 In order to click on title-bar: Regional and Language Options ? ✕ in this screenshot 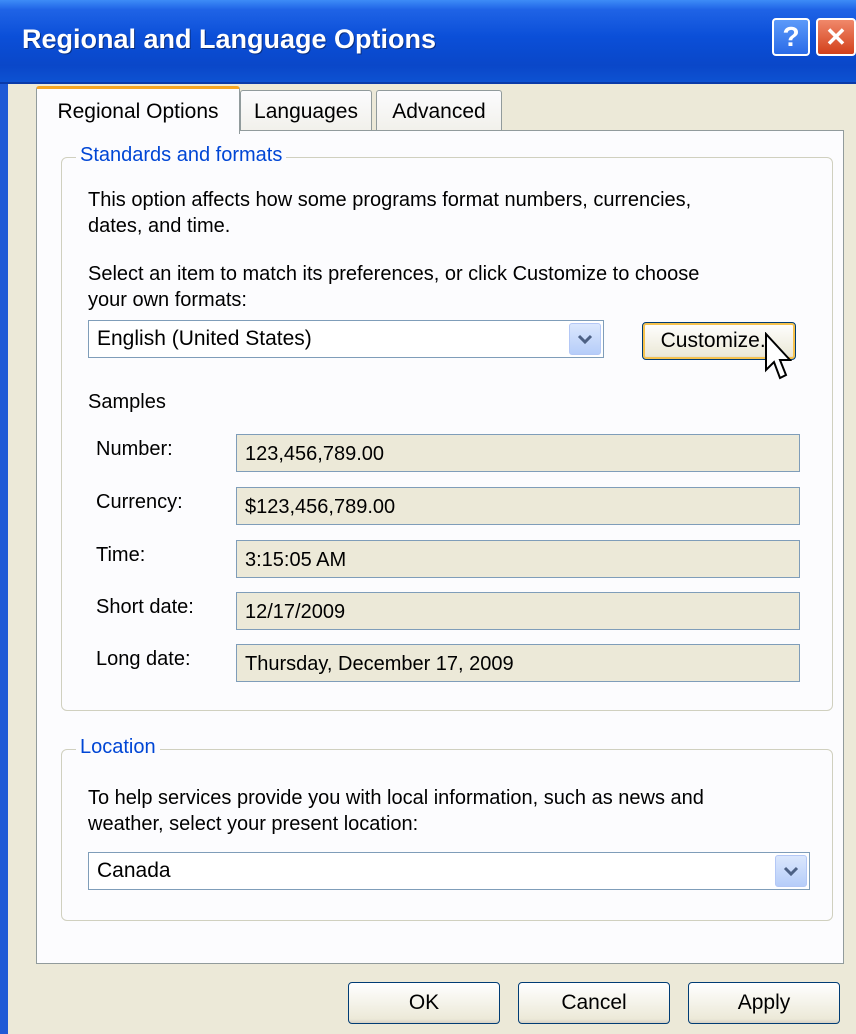, I will do `click(428, 42)`.